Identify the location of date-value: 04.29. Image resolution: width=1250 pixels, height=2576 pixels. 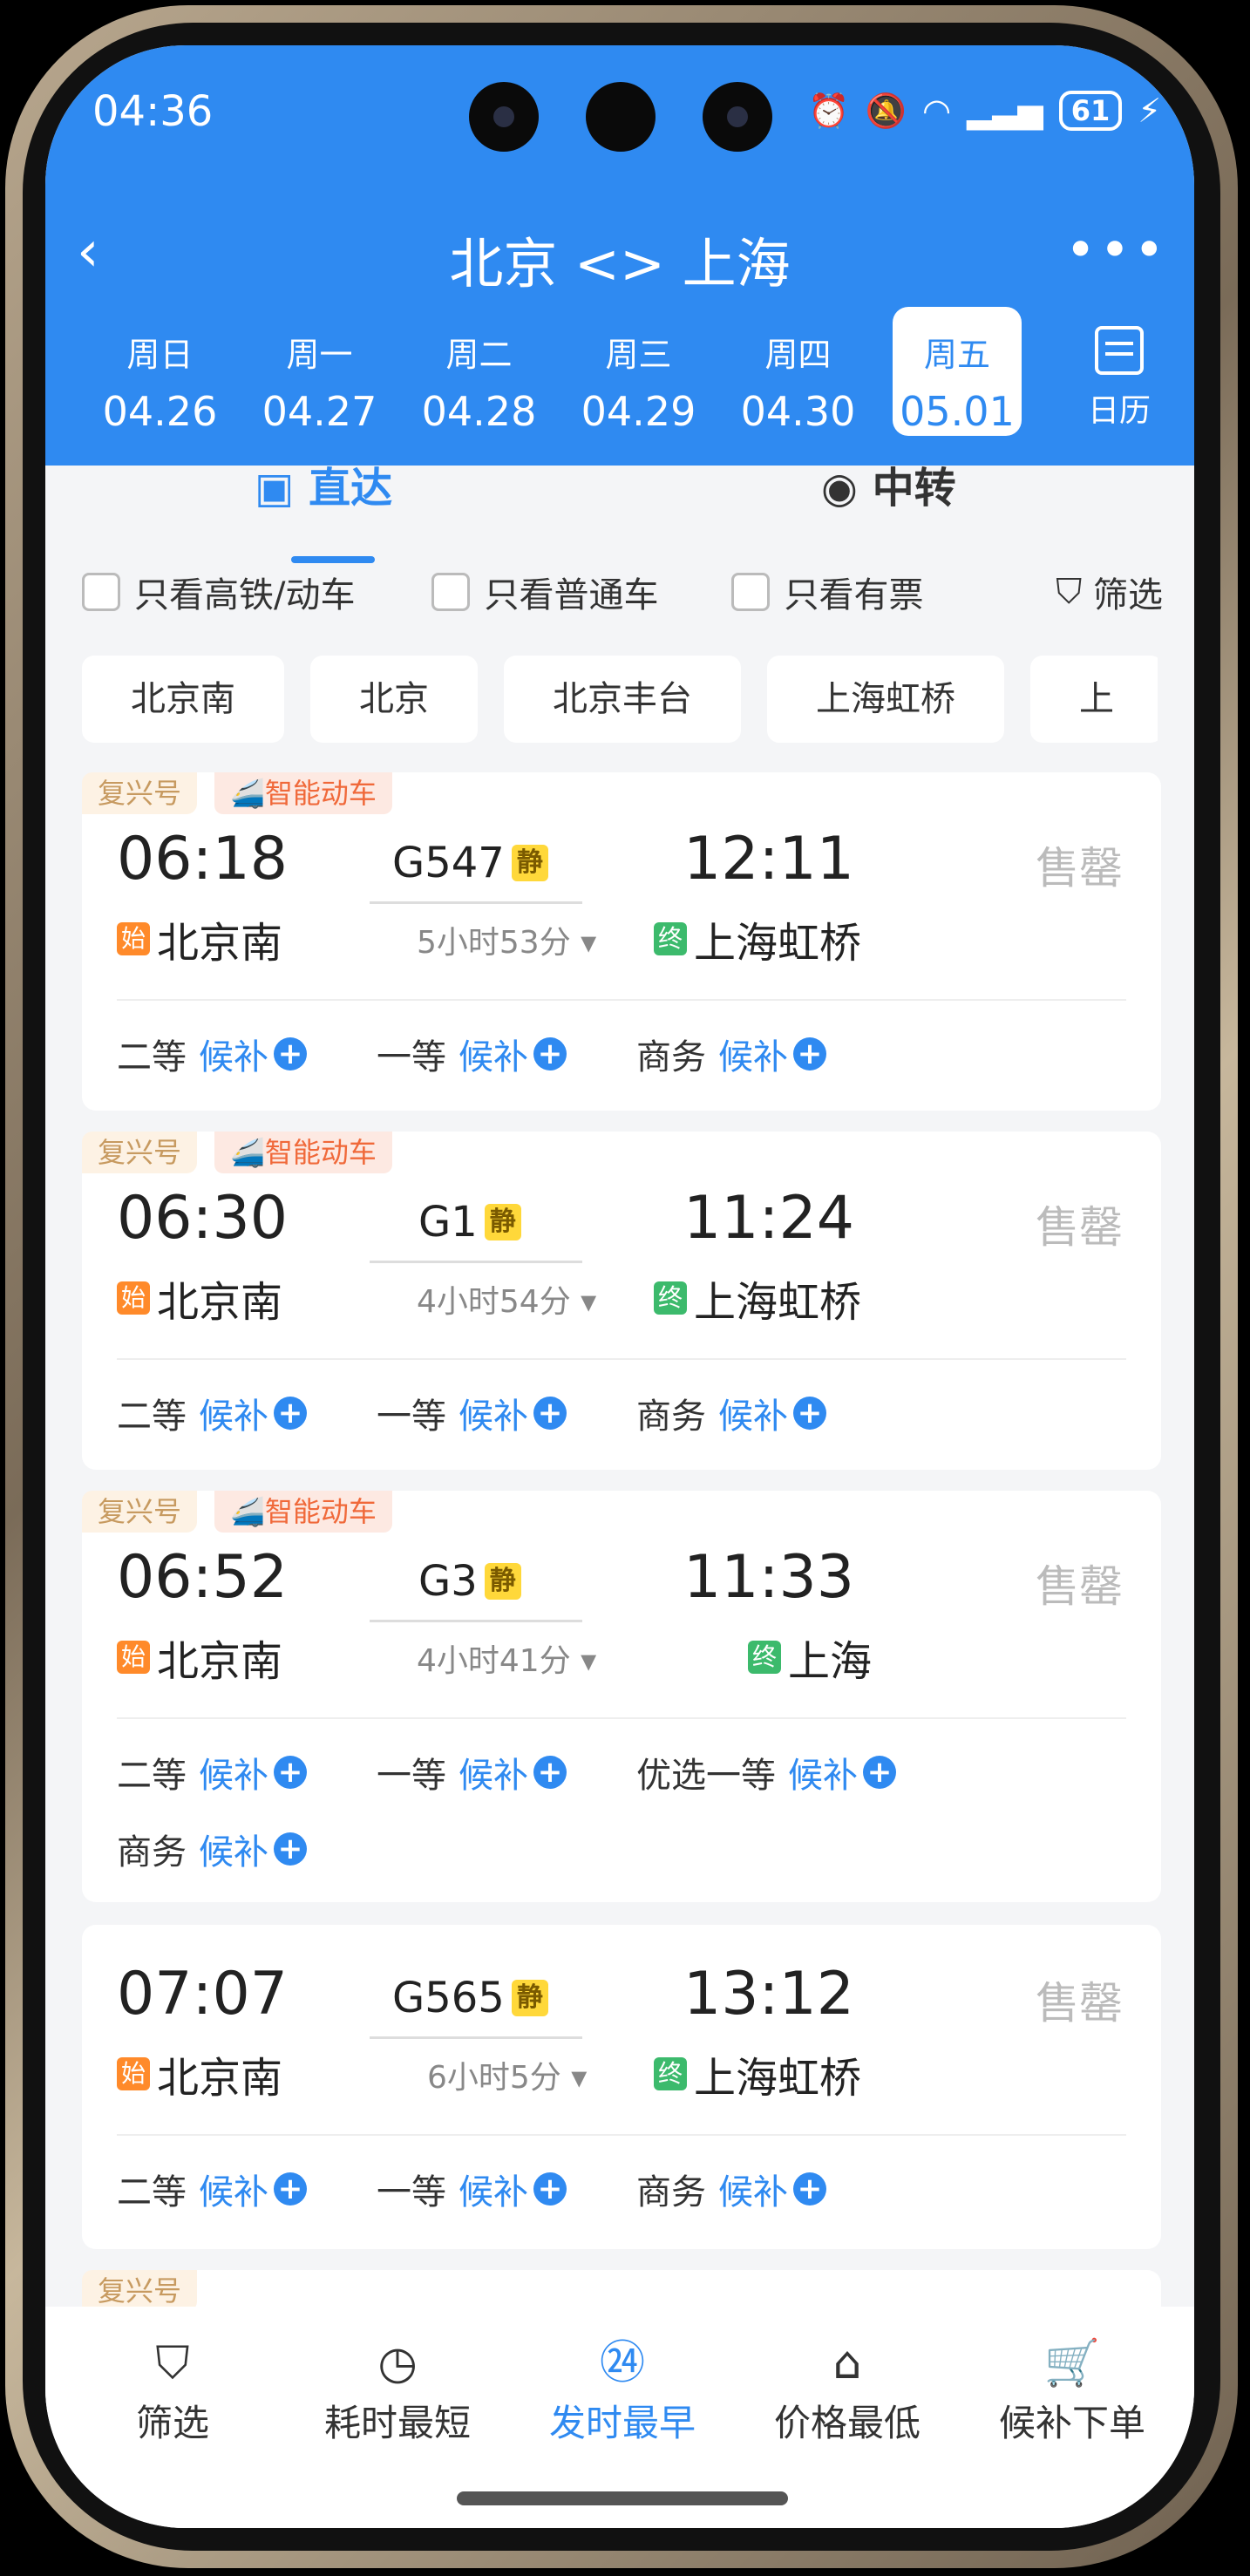
(638, 412).